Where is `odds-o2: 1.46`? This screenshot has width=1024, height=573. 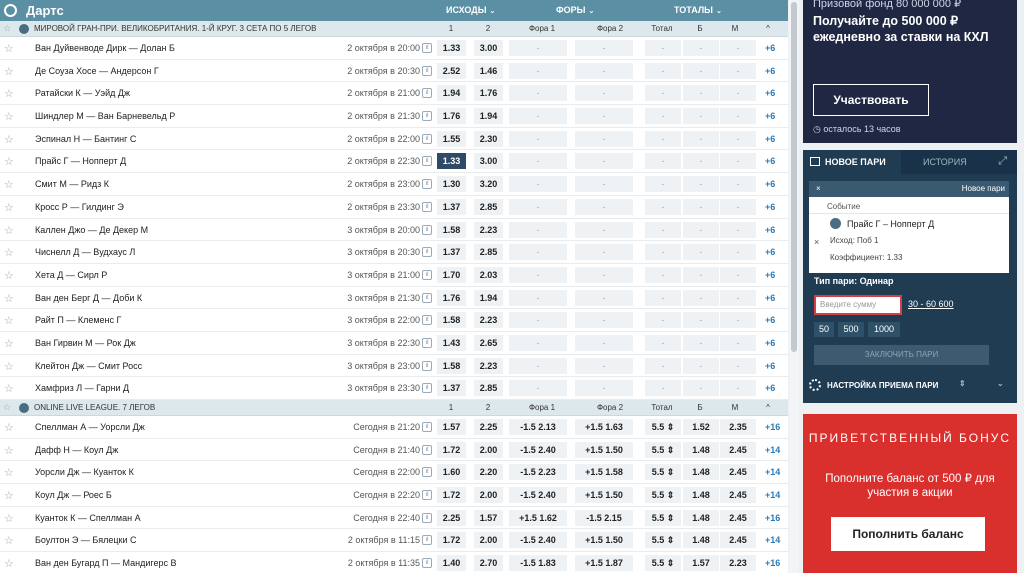 odds-o2: 1.46 is located at coordinates (488, 70).